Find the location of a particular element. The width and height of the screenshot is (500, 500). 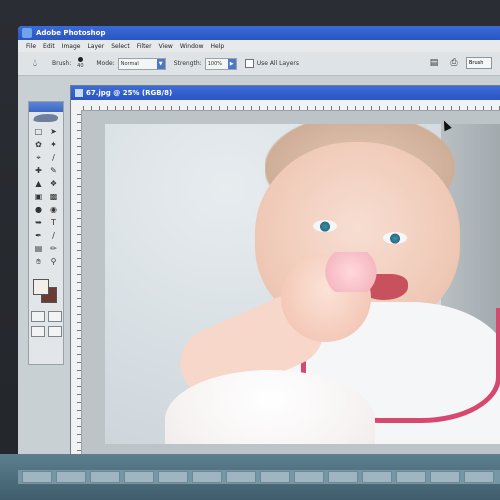

stamp-icon: ▲ is located at coordinates (38, 183).